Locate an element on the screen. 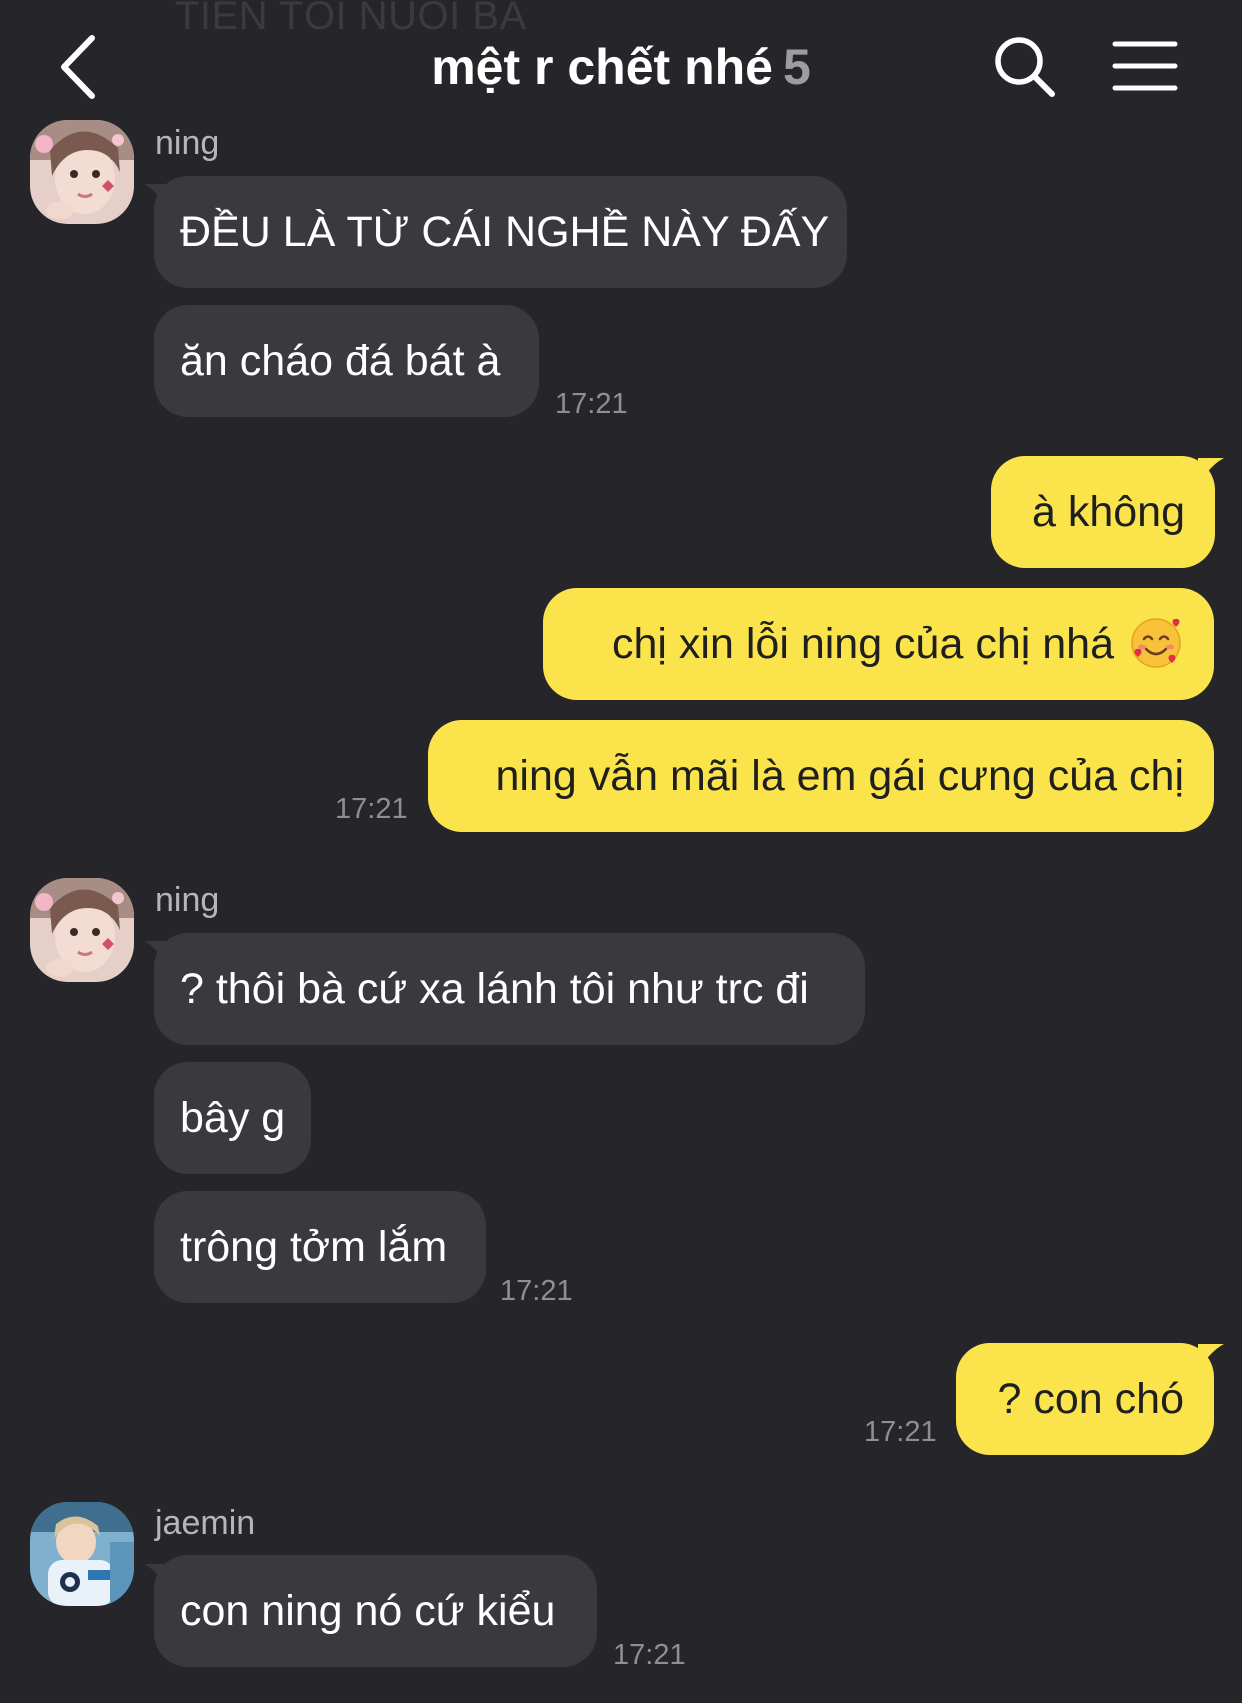 Image resolution: width=1242 pixels, height=1703 pixels. sender-name: jaemin is located at coordinates (205, 1523).